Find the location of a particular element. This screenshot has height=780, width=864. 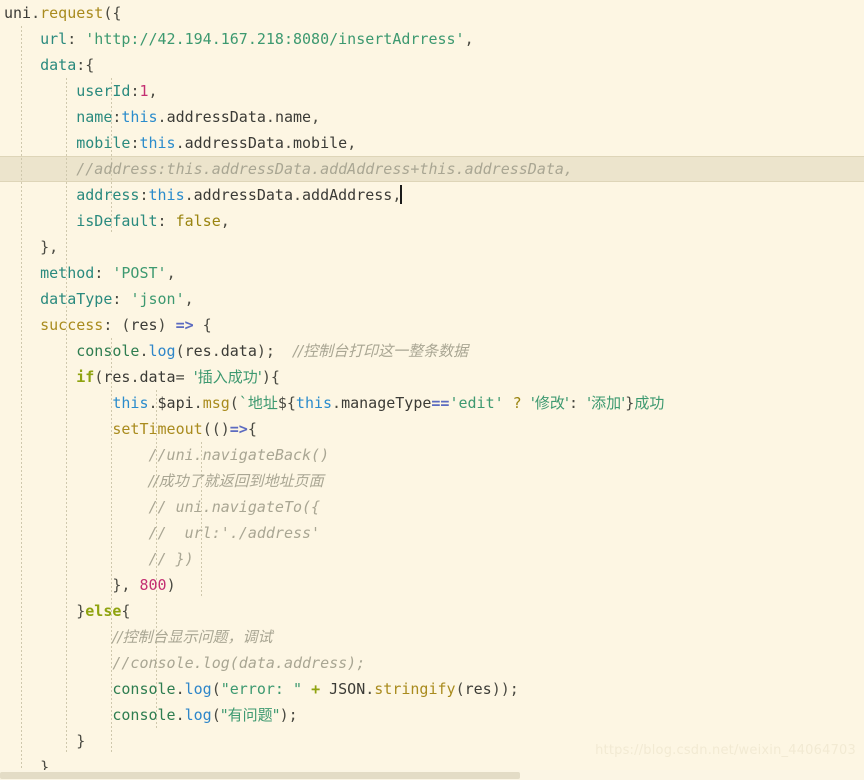

code-line: userId:1, is located at coordinates (432, 91).